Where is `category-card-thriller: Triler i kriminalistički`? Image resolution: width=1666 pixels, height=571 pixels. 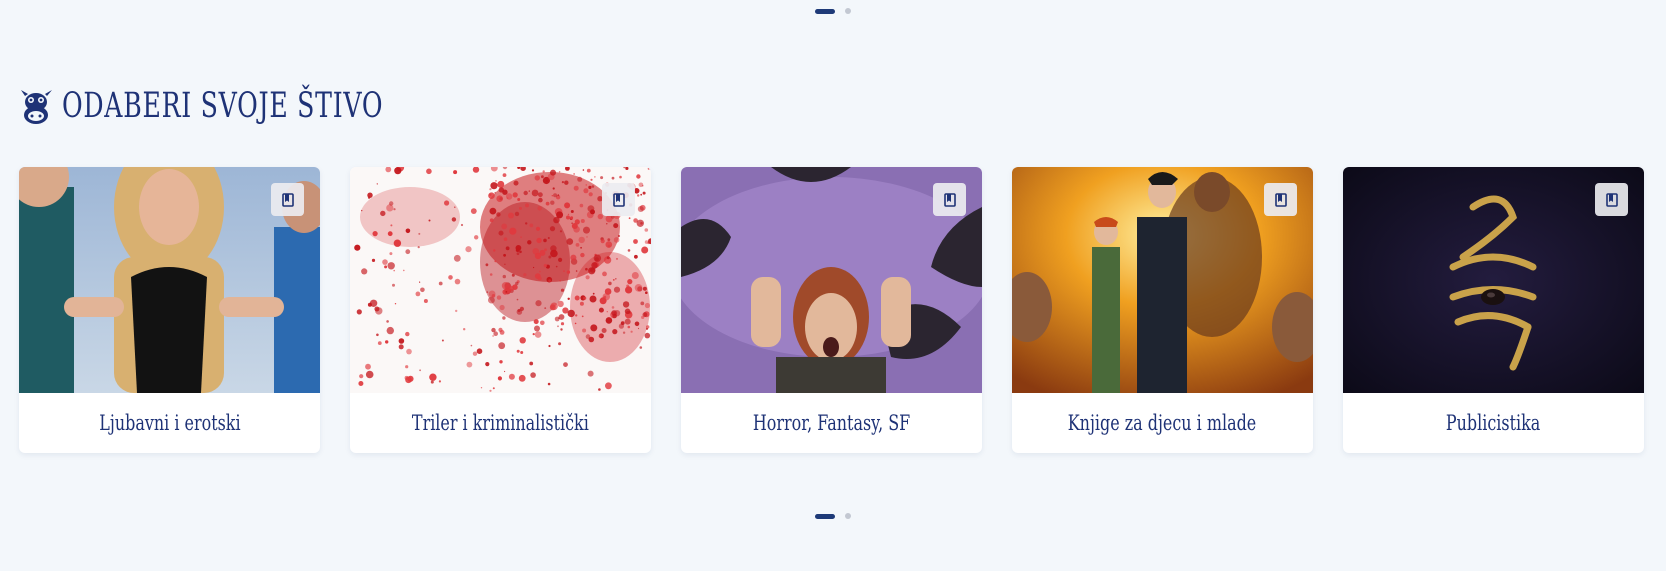
category-card-thriller: Triler i kriminalistički is located at coordinates (500, 310).